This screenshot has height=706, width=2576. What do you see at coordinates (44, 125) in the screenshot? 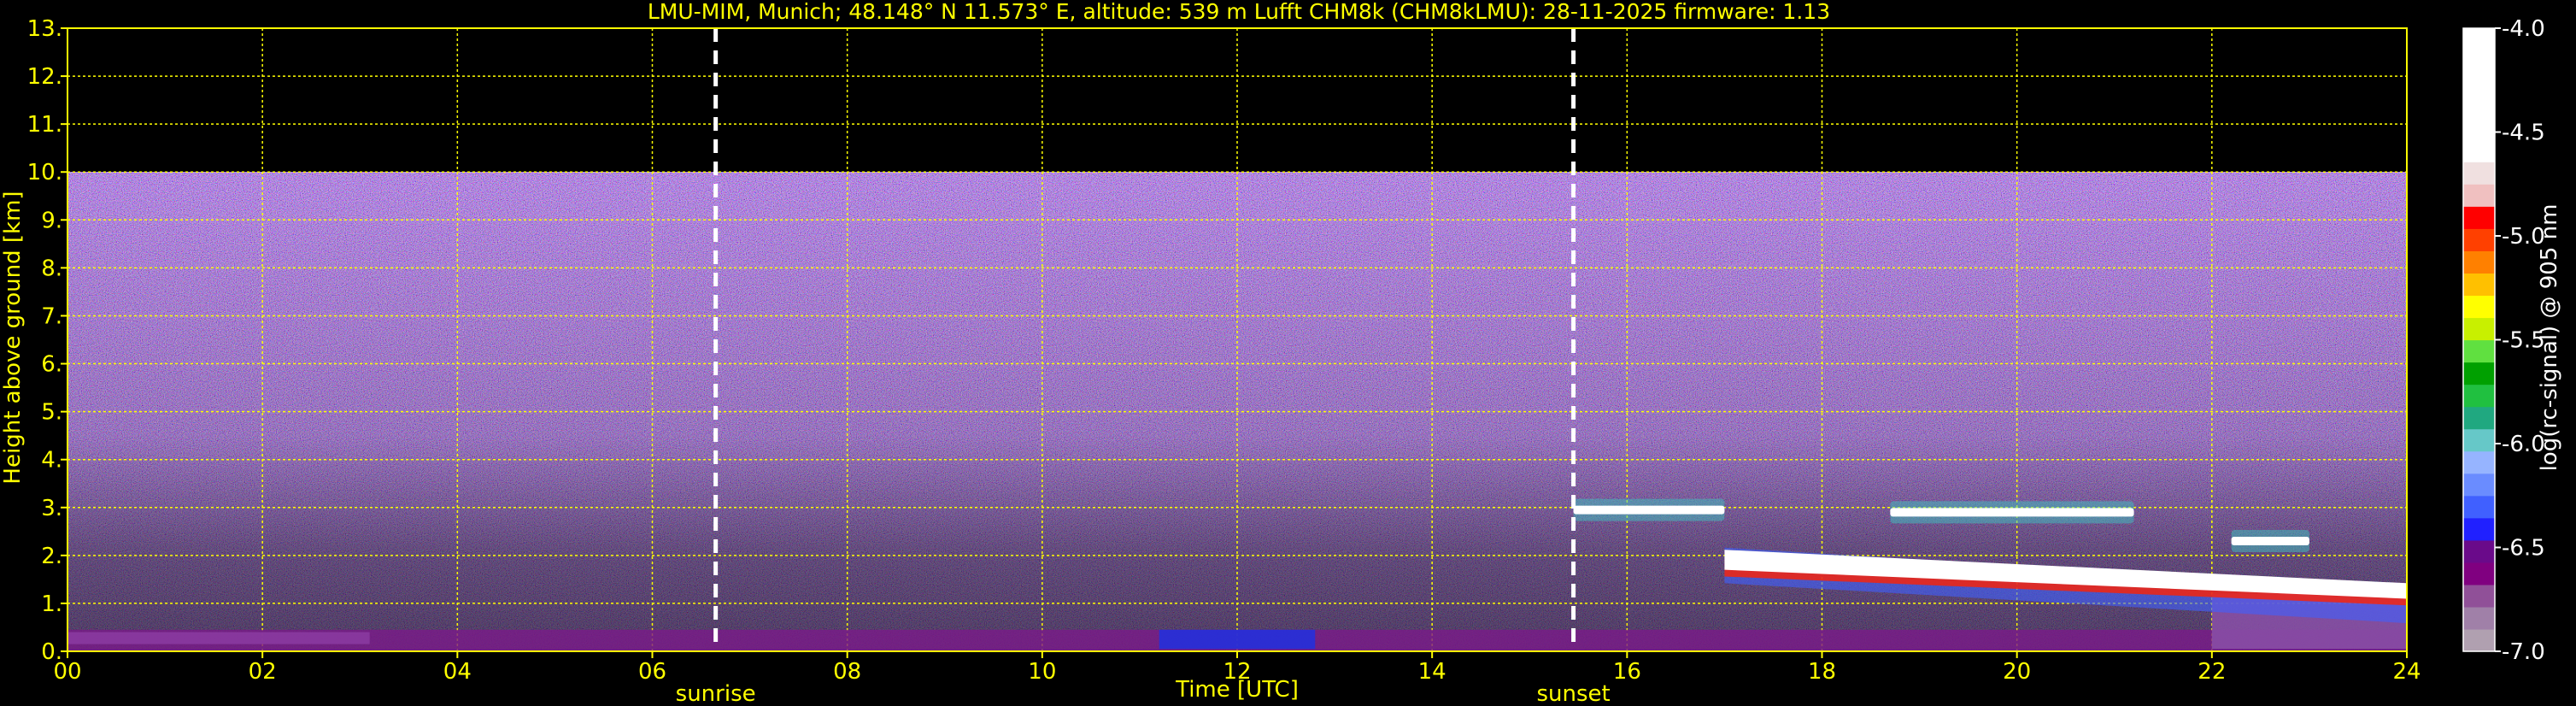
I see `y-tick-label: 11.` at bounding box center [44, 125].